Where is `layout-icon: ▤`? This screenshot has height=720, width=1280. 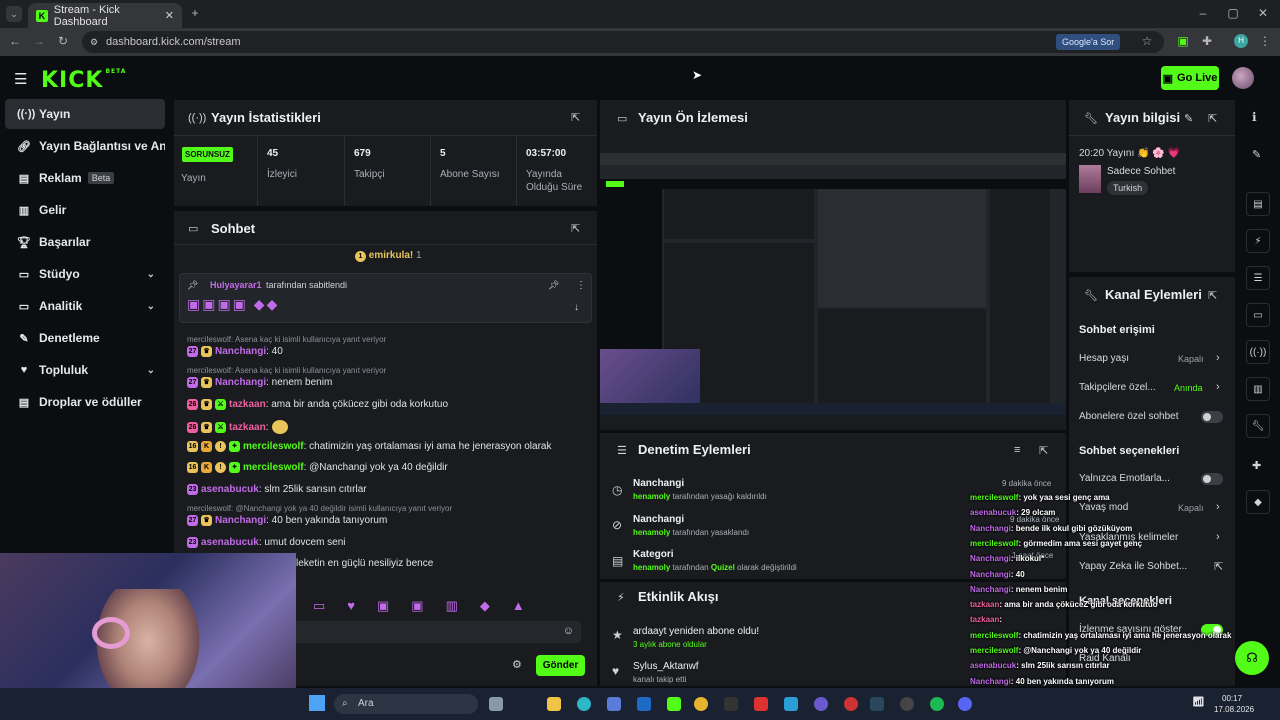 layout-icon: ▤ is located at coordinates (1258, 204).